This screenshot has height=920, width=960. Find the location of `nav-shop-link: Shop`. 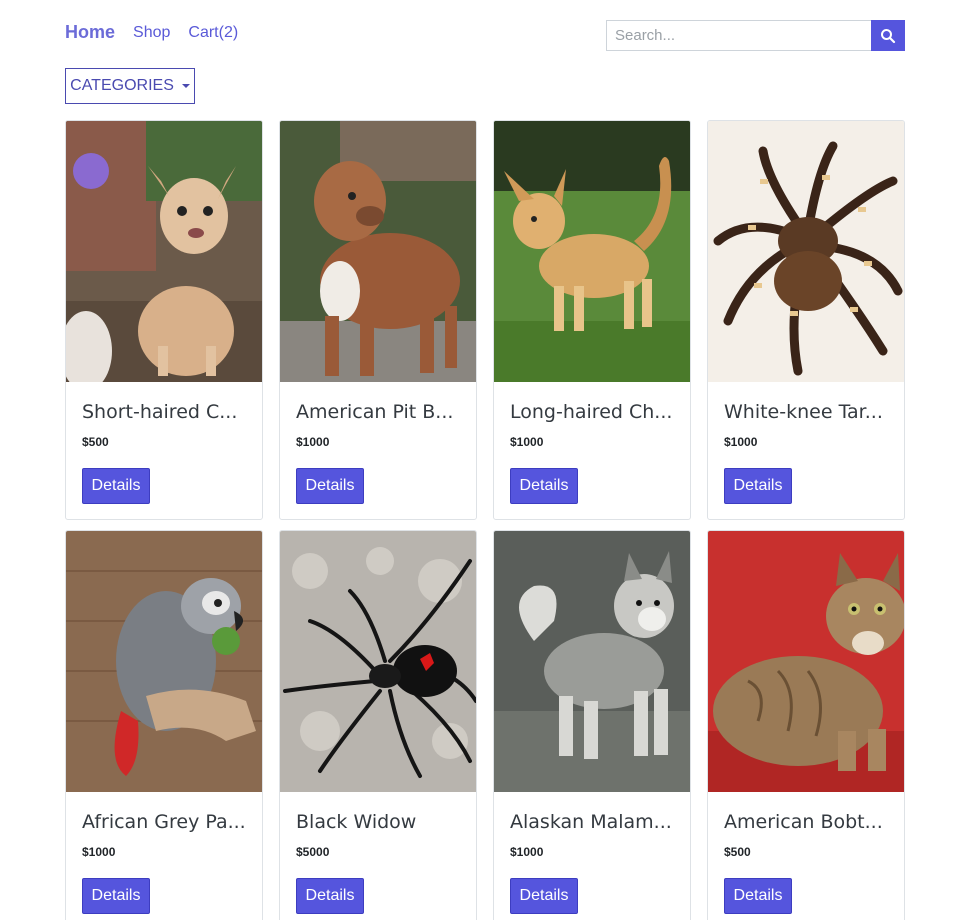

nav-shop-link: Shop is located at coordinates (151, 33).